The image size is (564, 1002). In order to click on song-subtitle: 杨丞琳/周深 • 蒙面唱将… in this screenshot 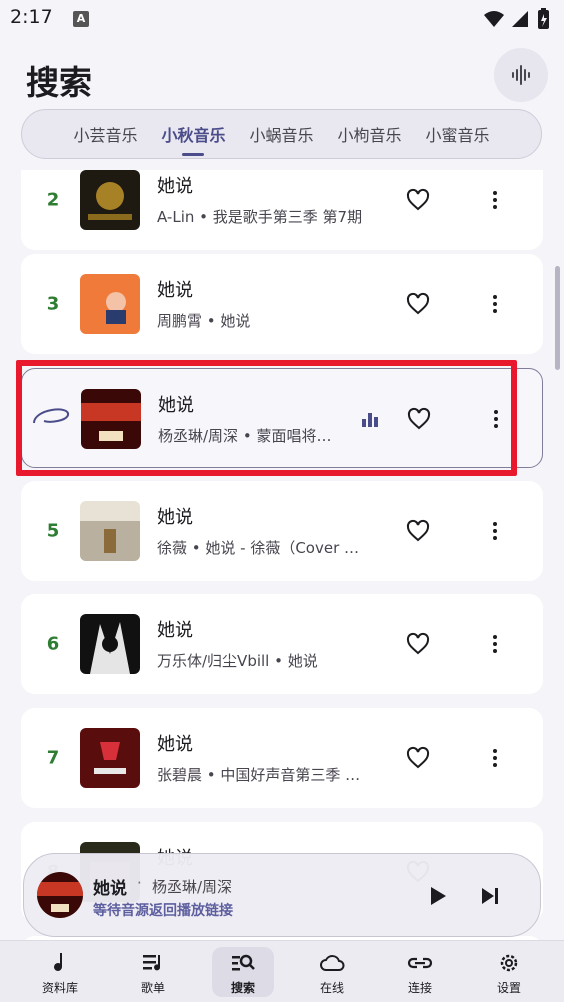, I will do `click(245, 436)`.